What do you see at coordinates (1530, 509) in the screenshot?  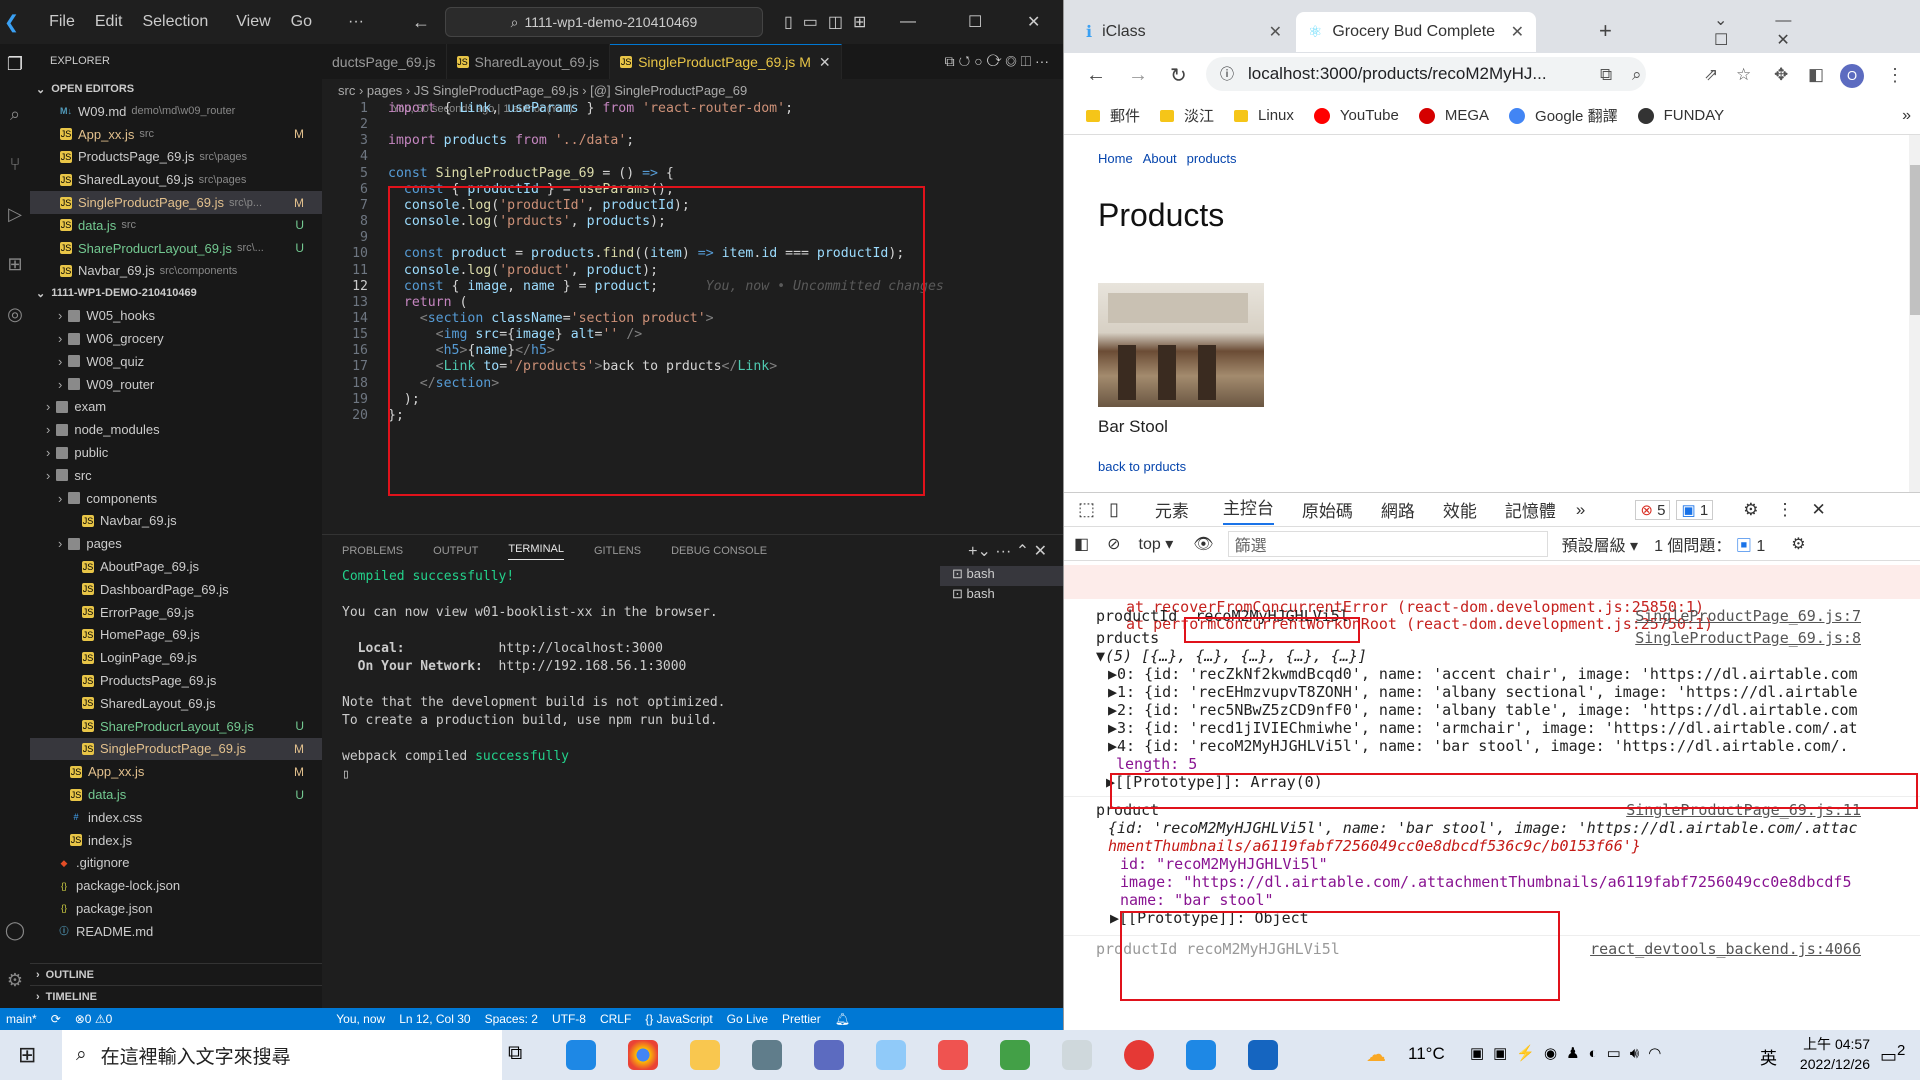 I see `tab-memory: 記憶體` at bounding box center [1530, 509].